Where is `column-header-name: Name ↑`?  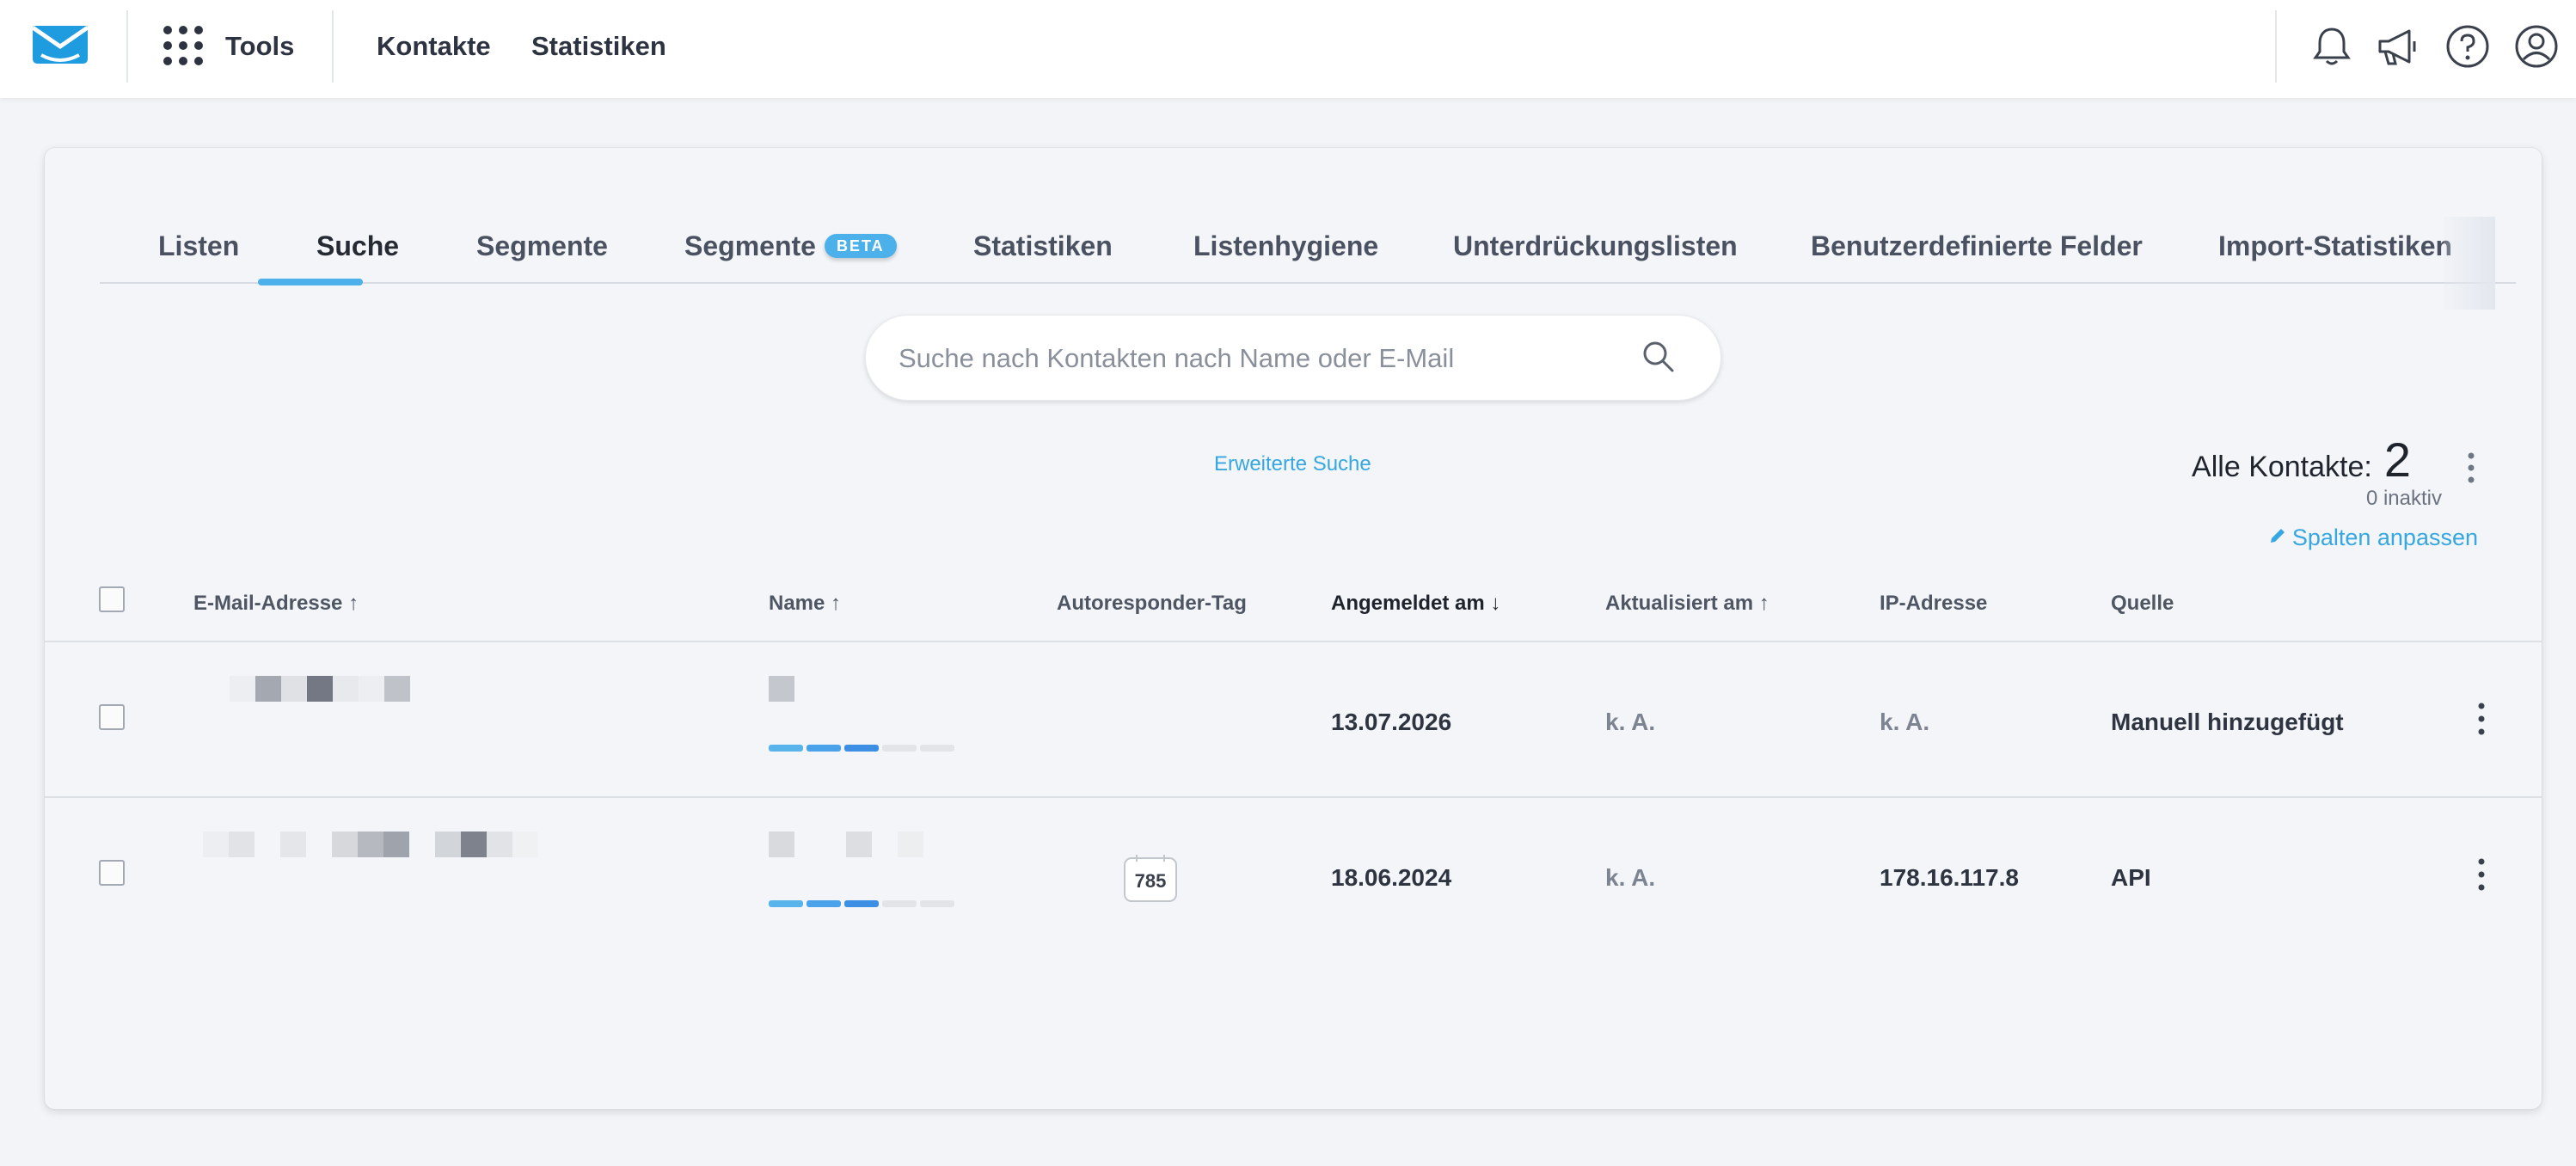 column-header-name: Name ↑ is located at coordinates (805, 604).